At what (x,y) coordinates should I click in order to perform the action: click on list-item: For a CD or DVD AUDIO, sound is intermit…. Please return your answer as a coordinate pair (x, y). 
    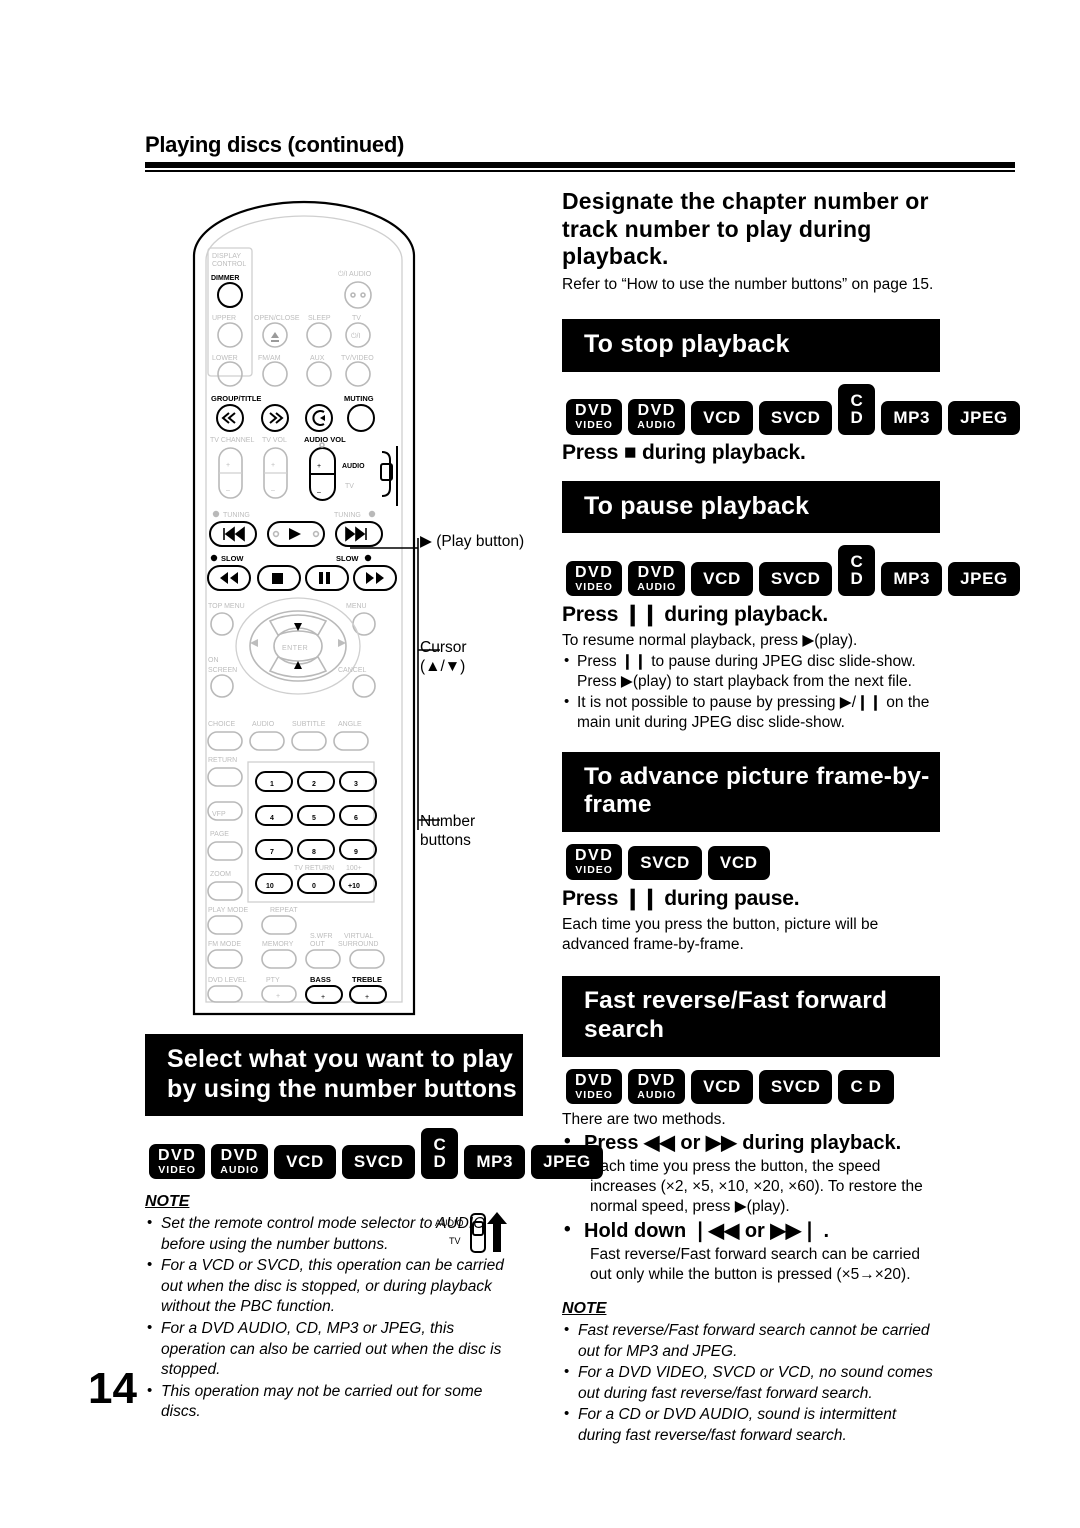
    Looking at the image, I should click on (751, 1425).